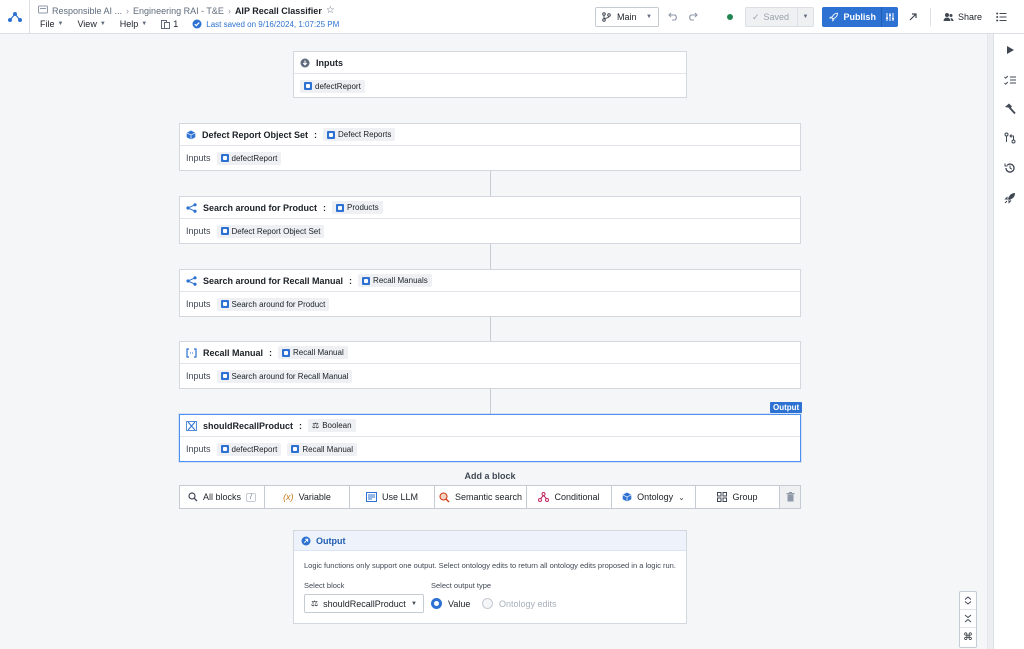 The height and width of the screenshot is (649, 1024). I want to click on block-type-tag: Products, so click(357, 207).